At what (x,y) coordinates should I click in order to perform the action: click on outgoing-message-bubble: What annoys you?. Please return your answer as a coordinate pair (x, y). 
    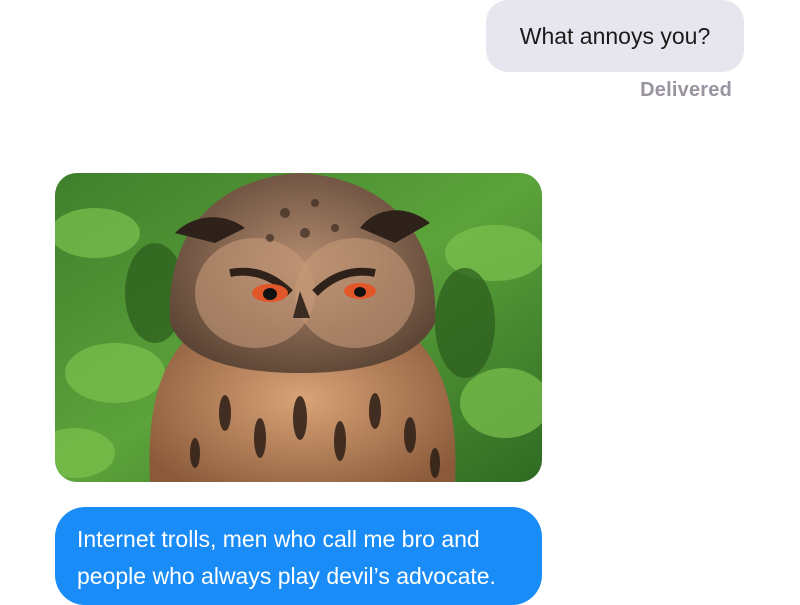
    Looking at the image, I should click on (615, 36).